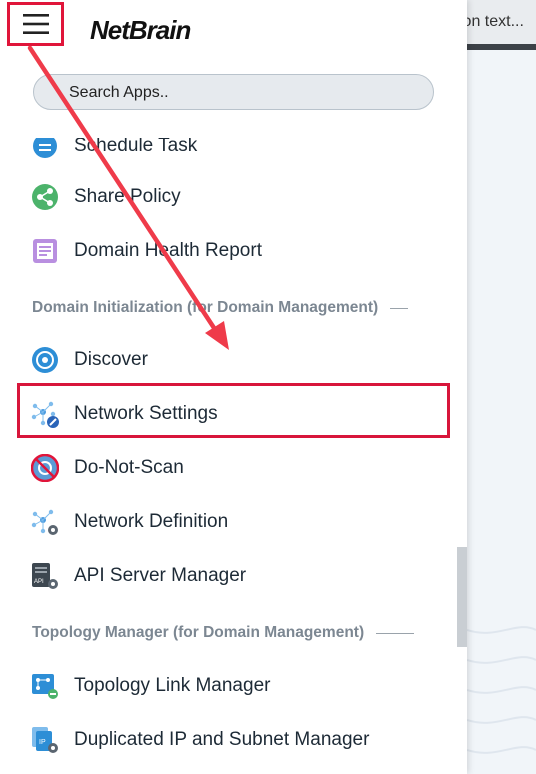  I want to click on app-item-network-definition: Network Definition, so click(240, 522).